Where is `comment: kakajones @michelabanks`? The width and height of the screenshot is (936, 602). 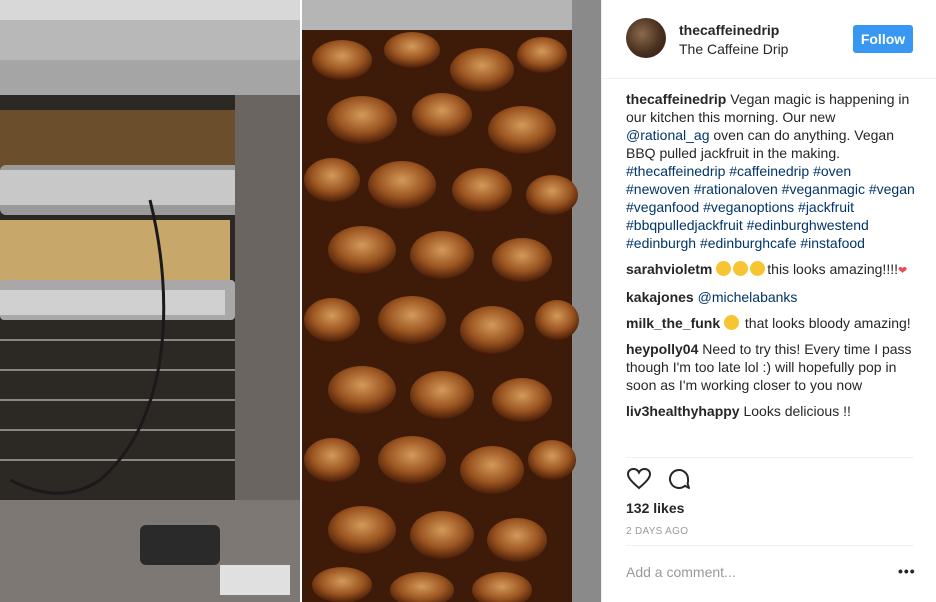 comment: kakajones @michelabanks is located at coordinates (771, 297).